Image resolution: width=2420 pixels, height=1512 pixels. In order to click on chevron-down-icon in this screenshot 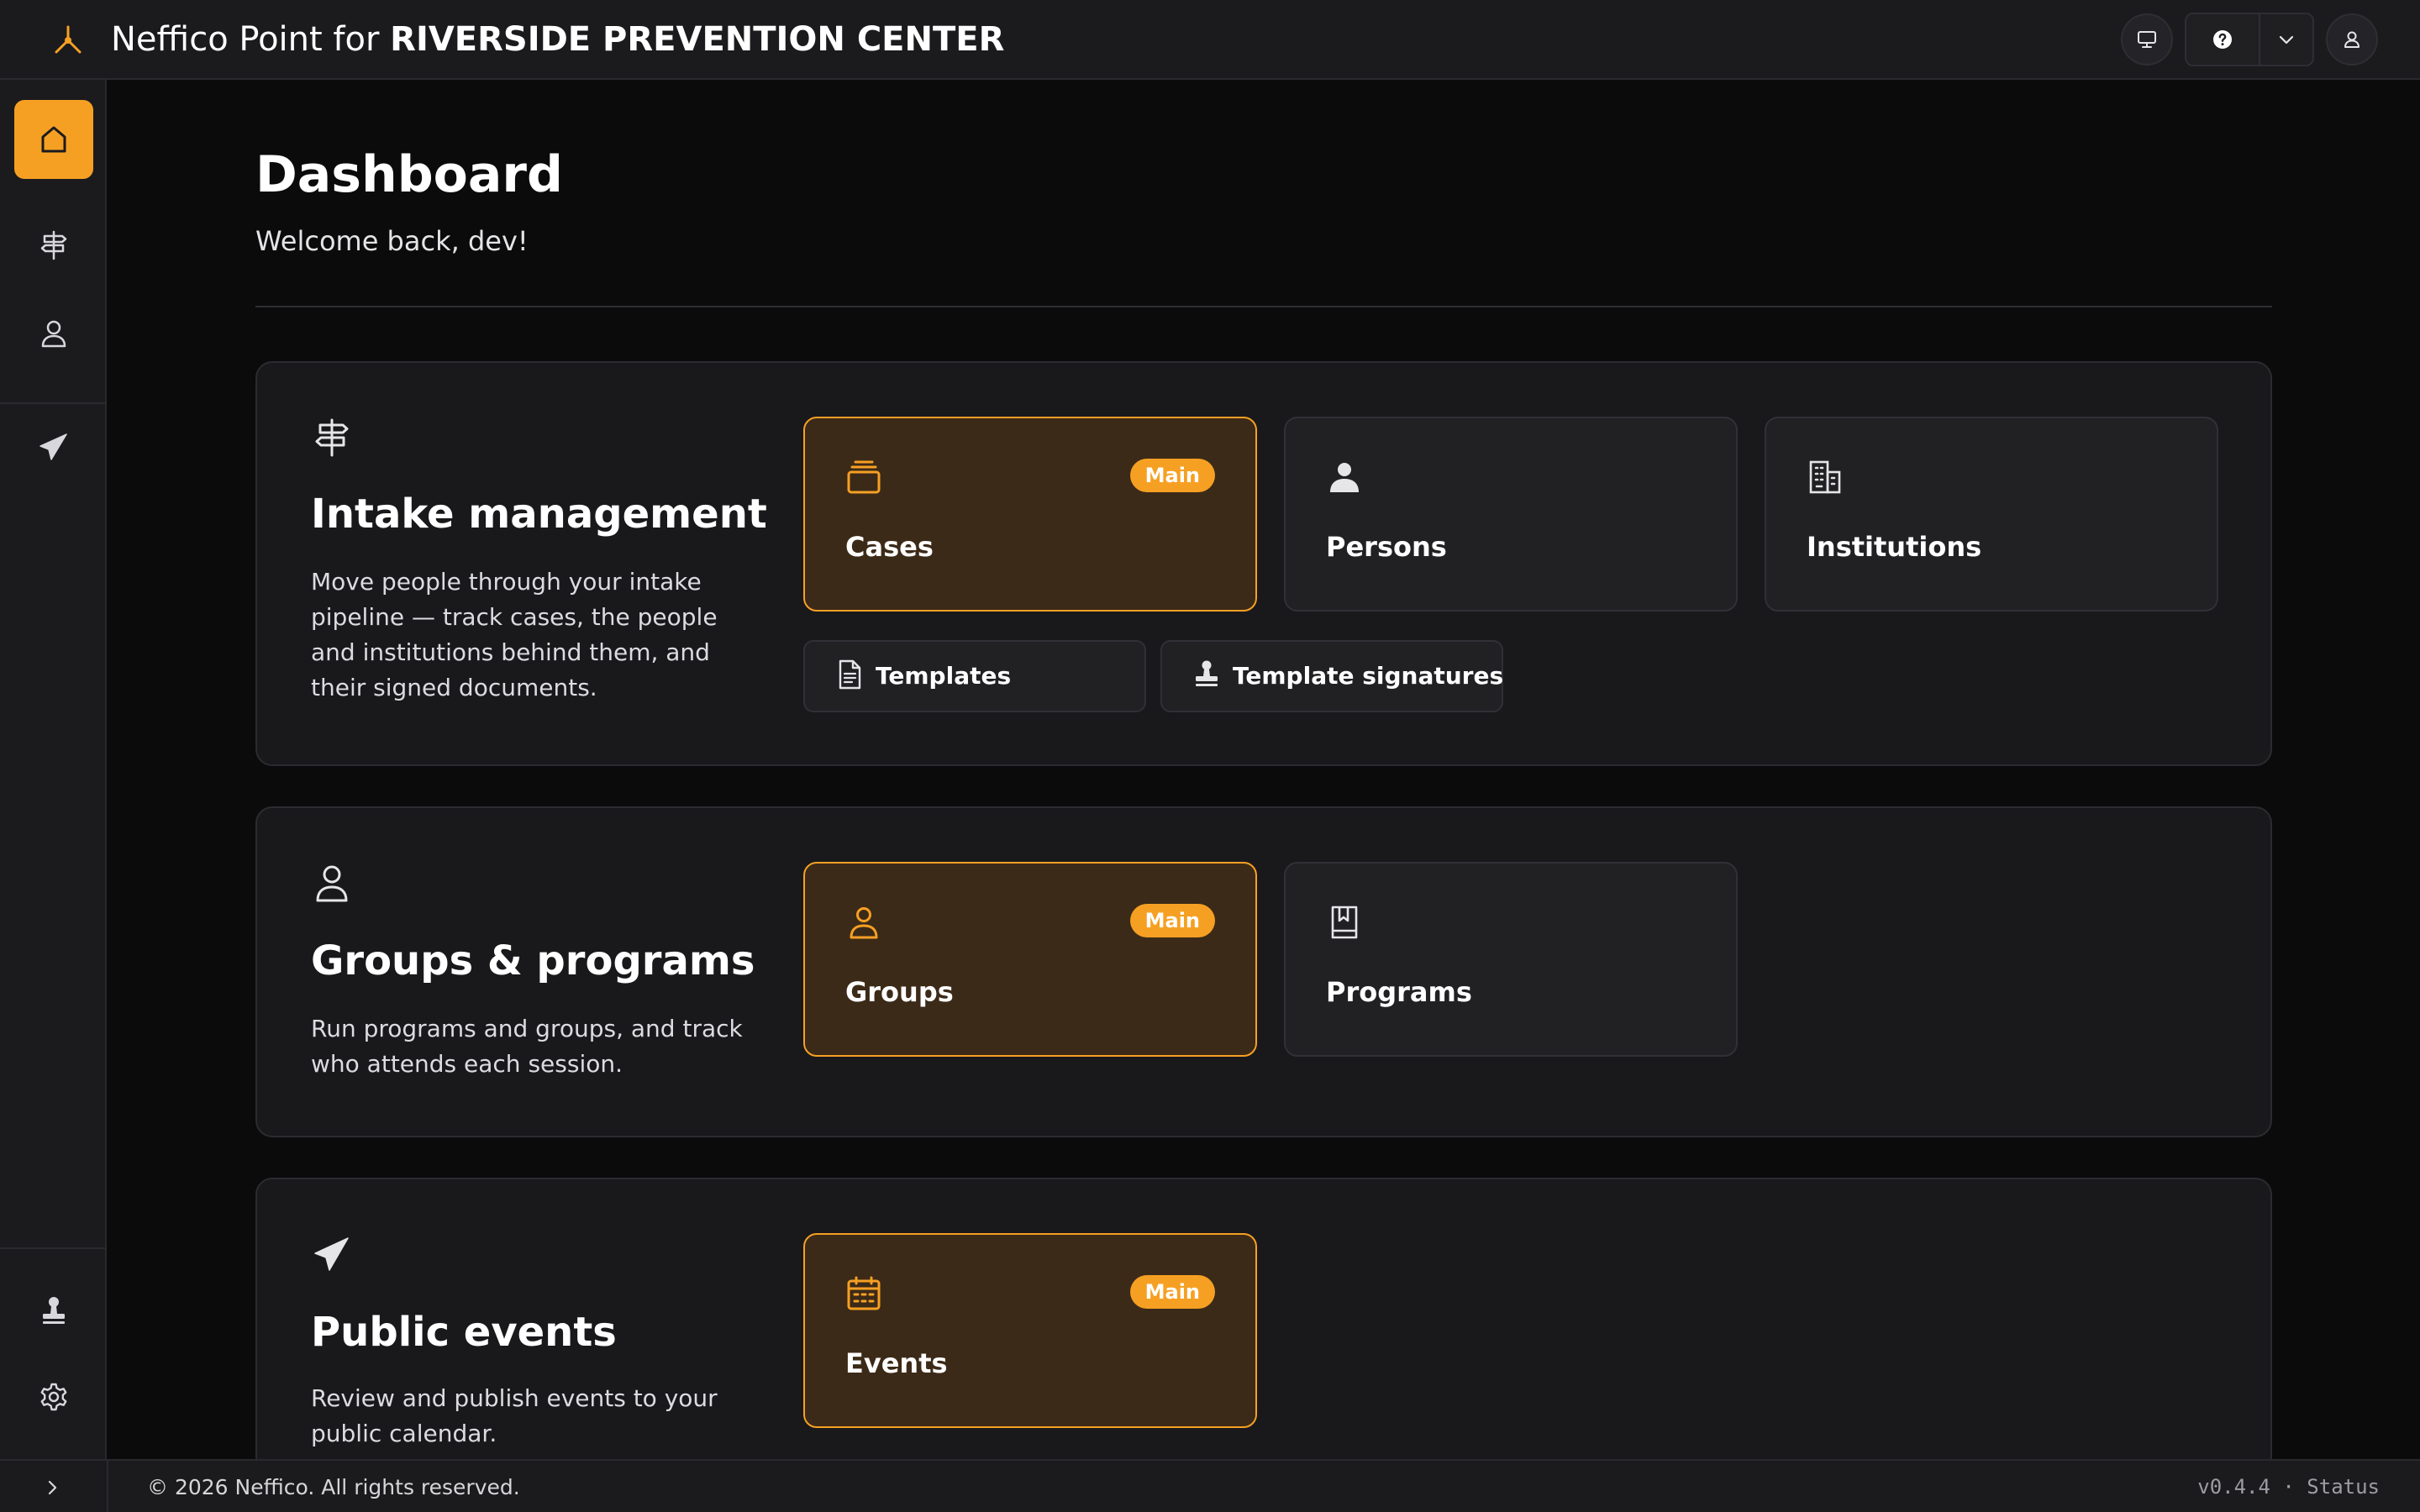, I will do `click(2286, 40)`.